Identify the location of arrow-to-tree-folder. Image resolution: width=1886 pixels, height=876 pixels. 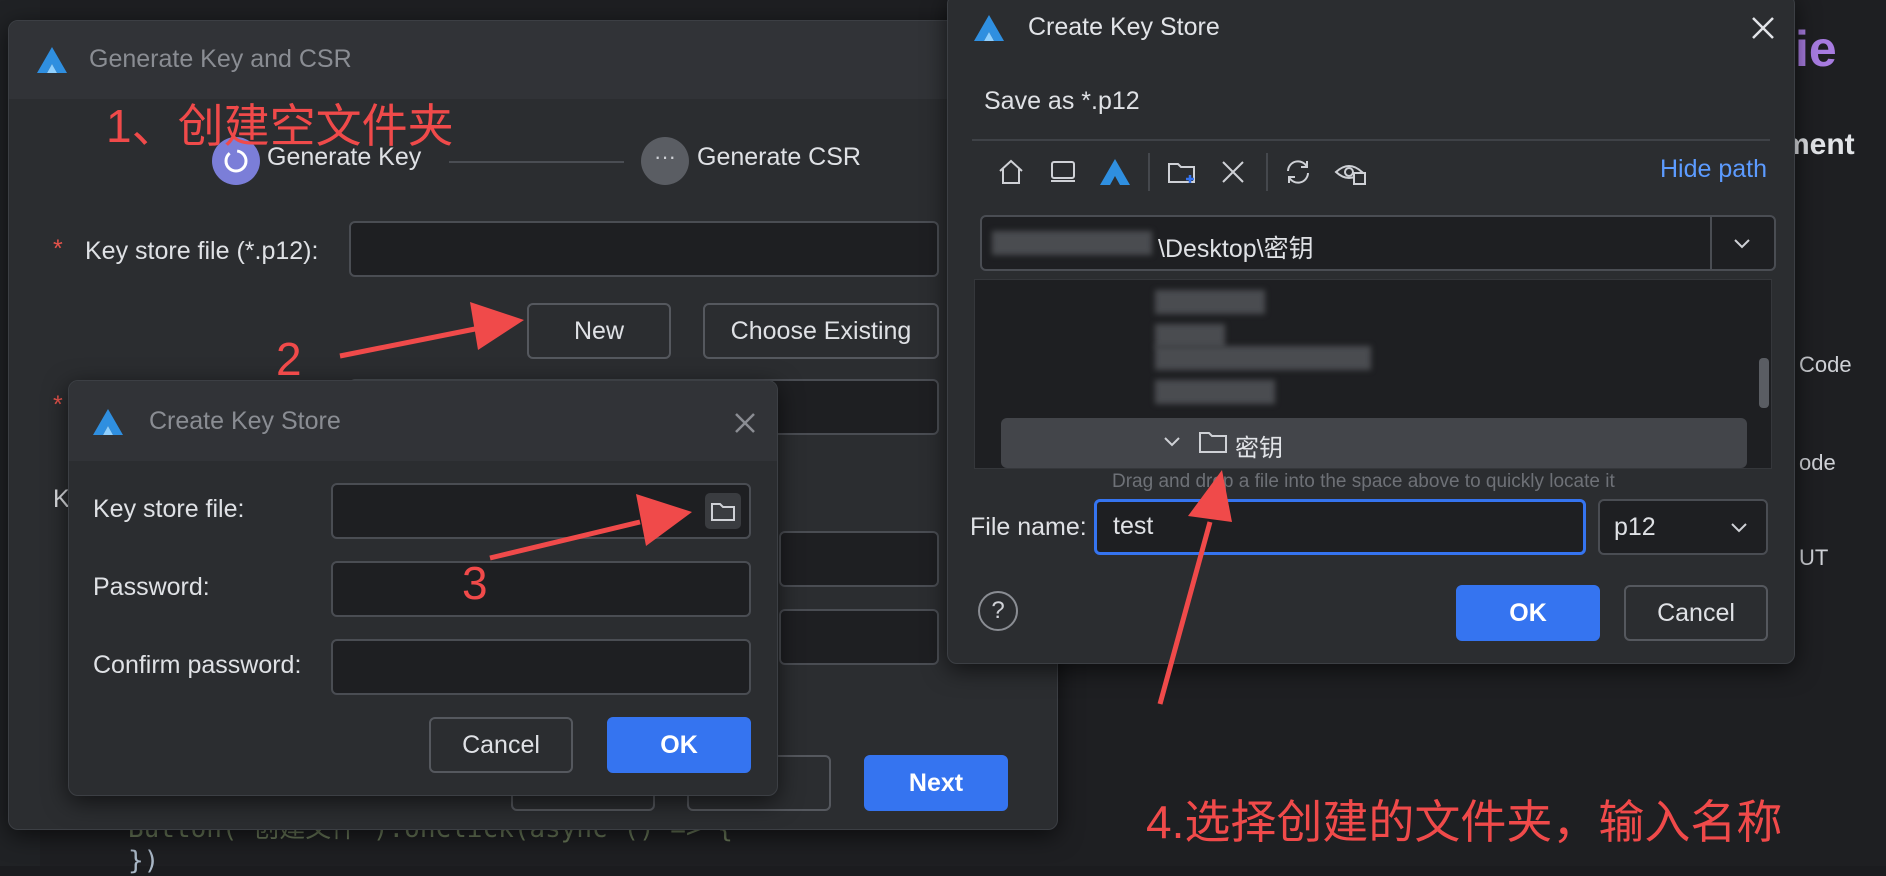
(1194, 587).